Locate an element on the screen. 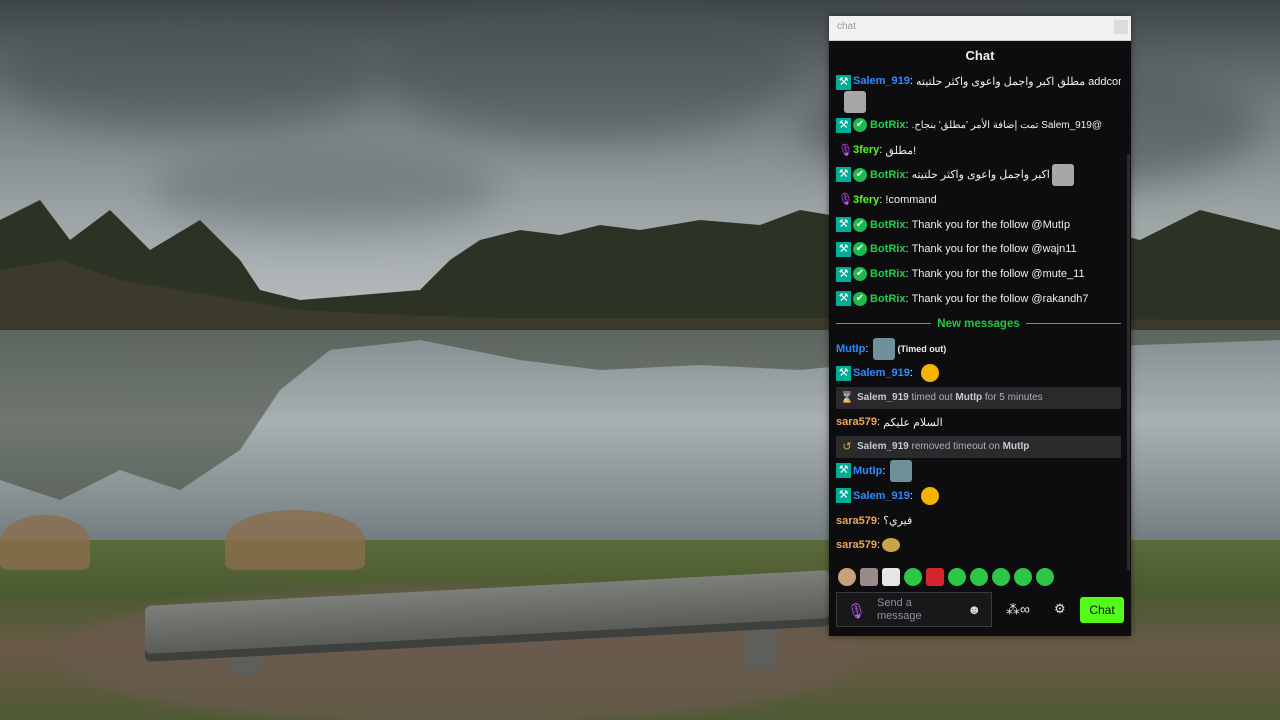  window-control-button is located at coordinates (1121, 27).